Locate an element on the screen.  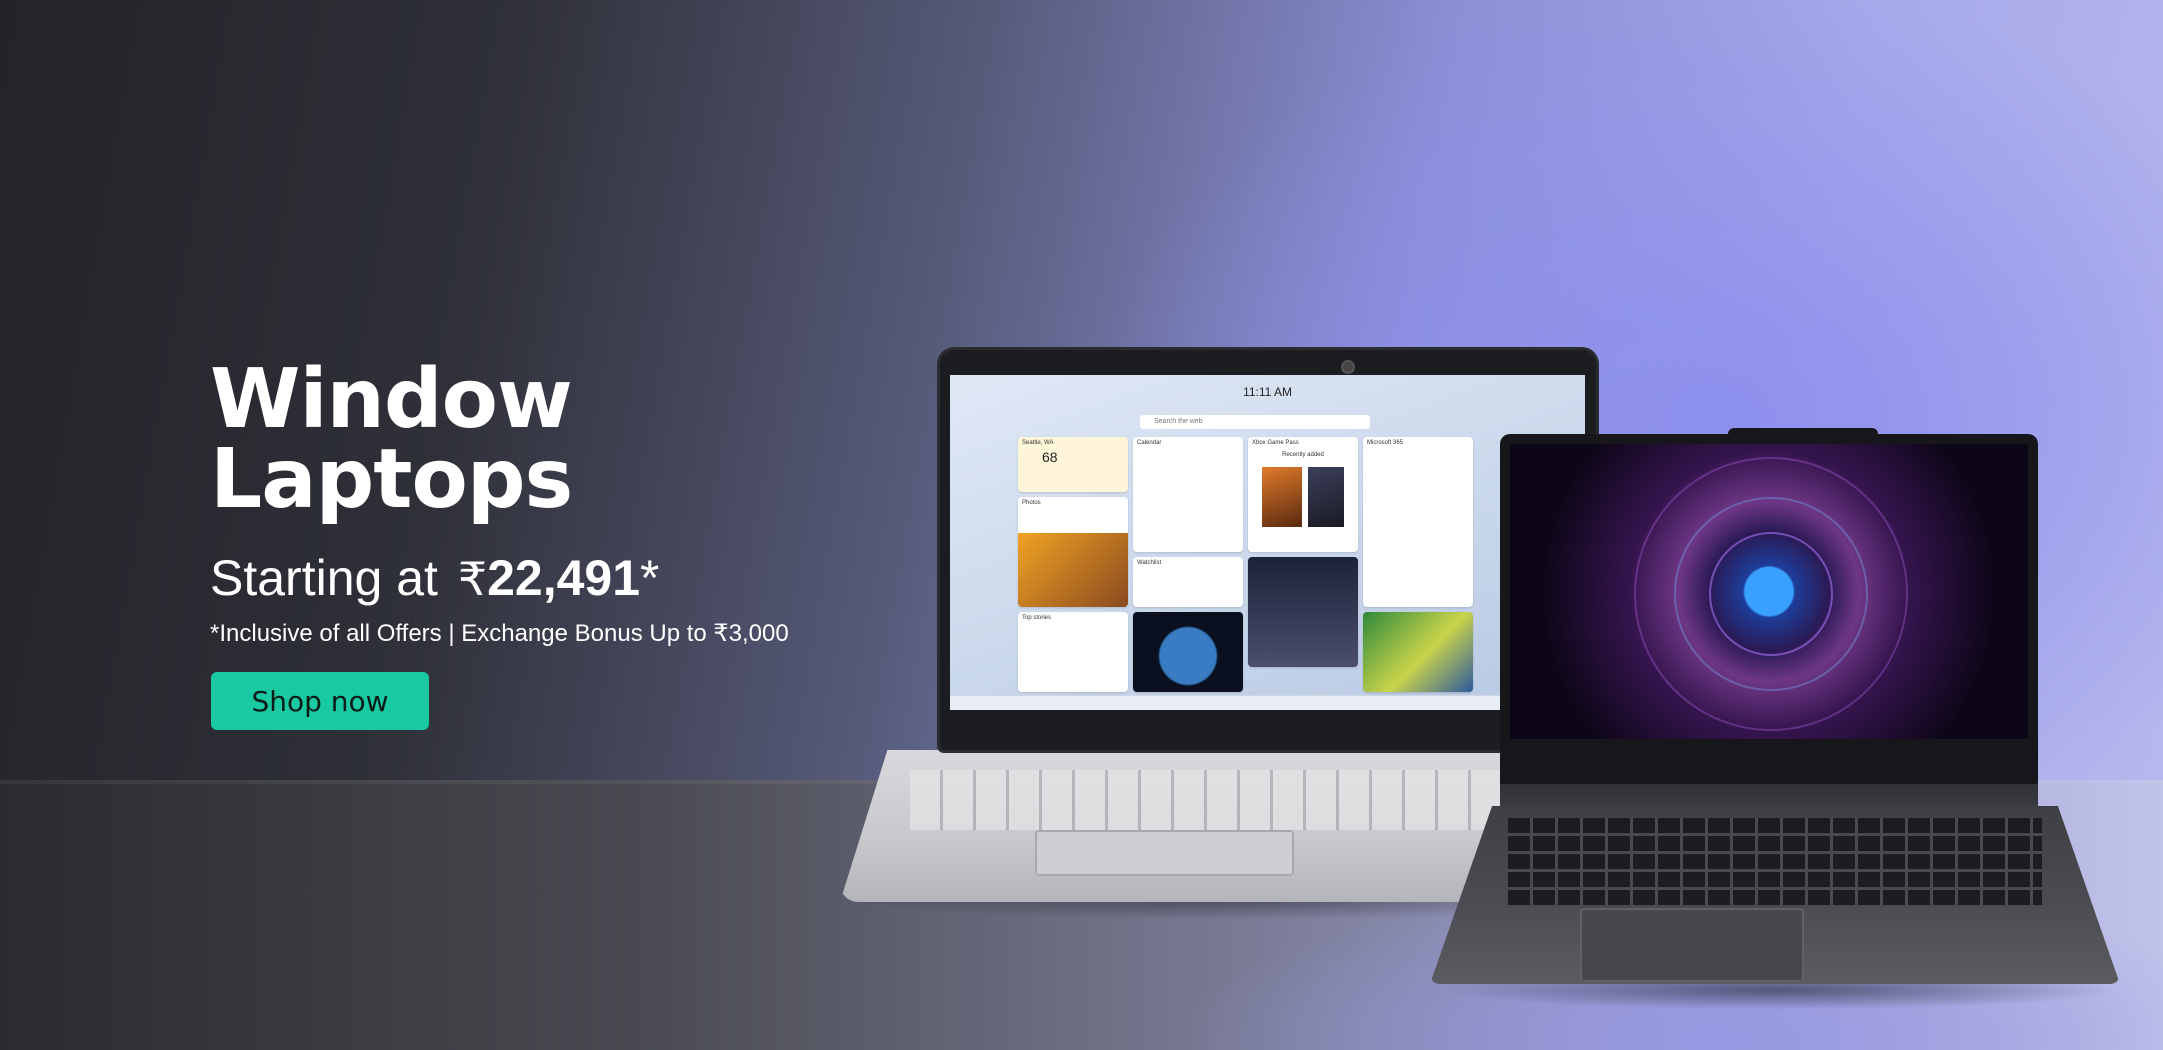
webcam-icon is located at coordinates (1348, 367).